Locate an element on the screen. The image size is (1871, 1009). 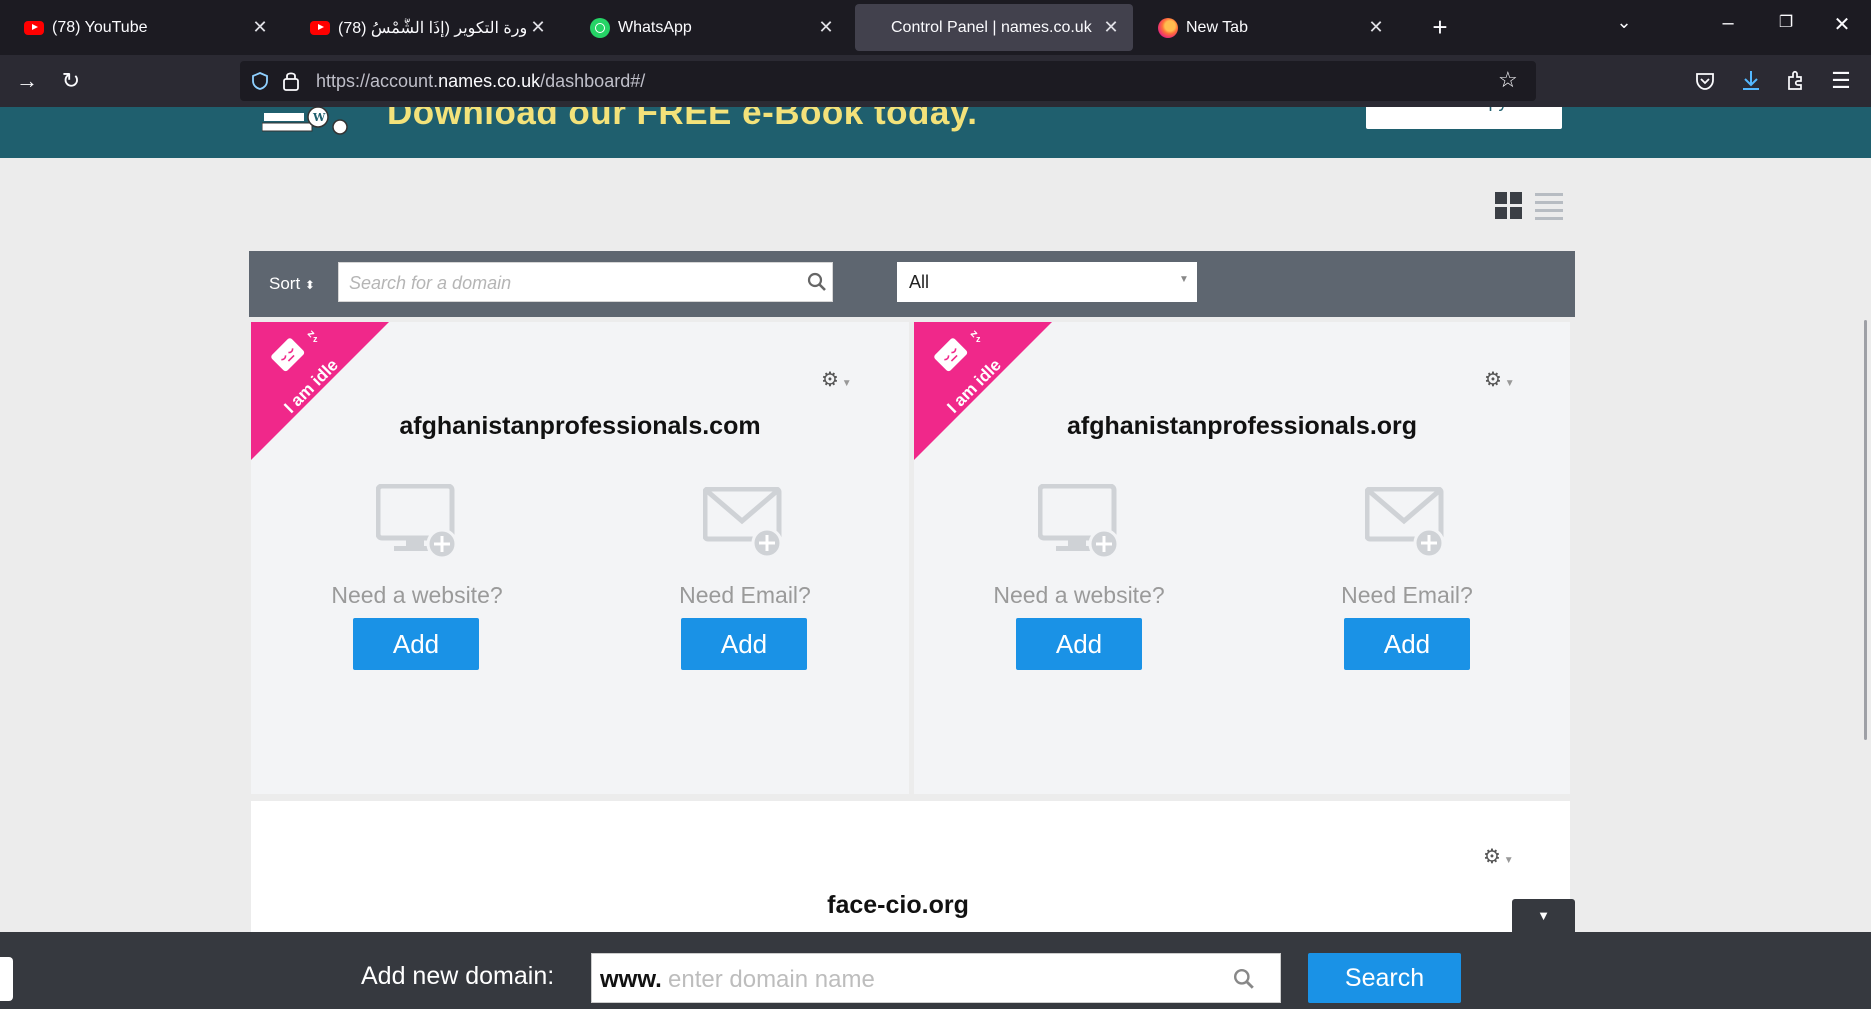
tab-title: (78) YouTube is located at coordinates (100, 27).